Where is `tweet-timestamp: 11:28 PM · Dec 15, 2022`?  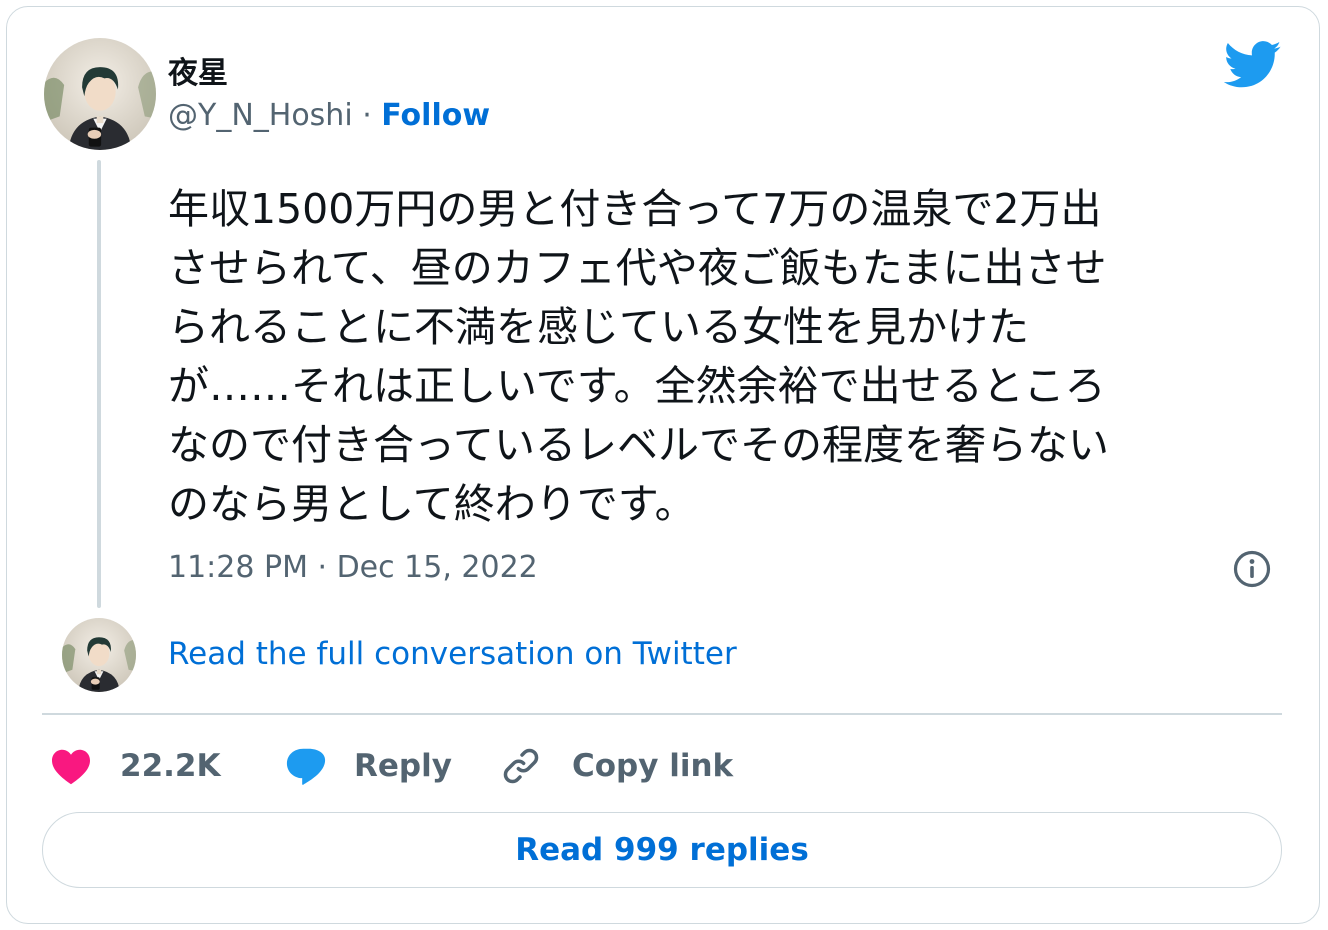
tweet-timestamp: 11:28 PM · Dec 15, 2022 is located at coordinates (353, 567).